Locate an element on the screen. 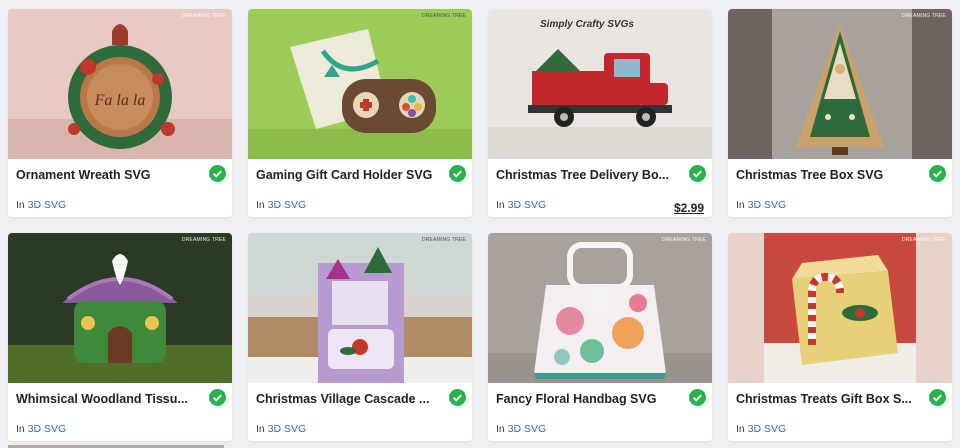 The width and height of the screenshot is (960, 448). gaming-card-holder-image: DREAMING TREE is located at coordinates (360, 84).